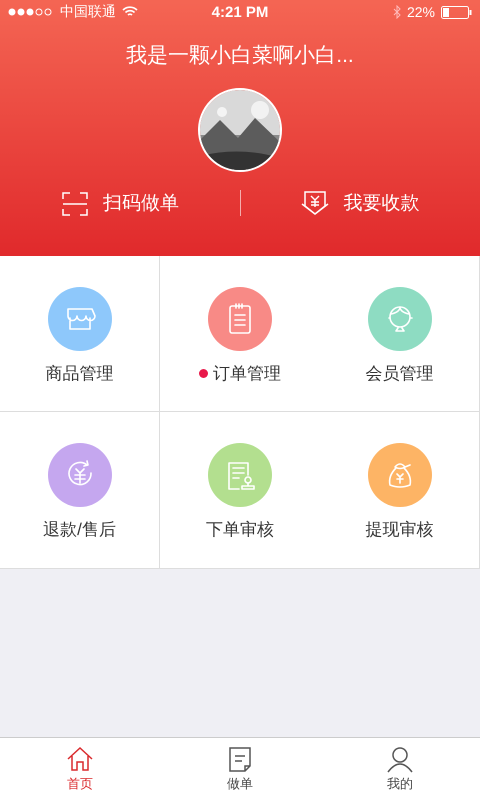  I want to click on menu-tile: 会员管理, so click(400, 334).